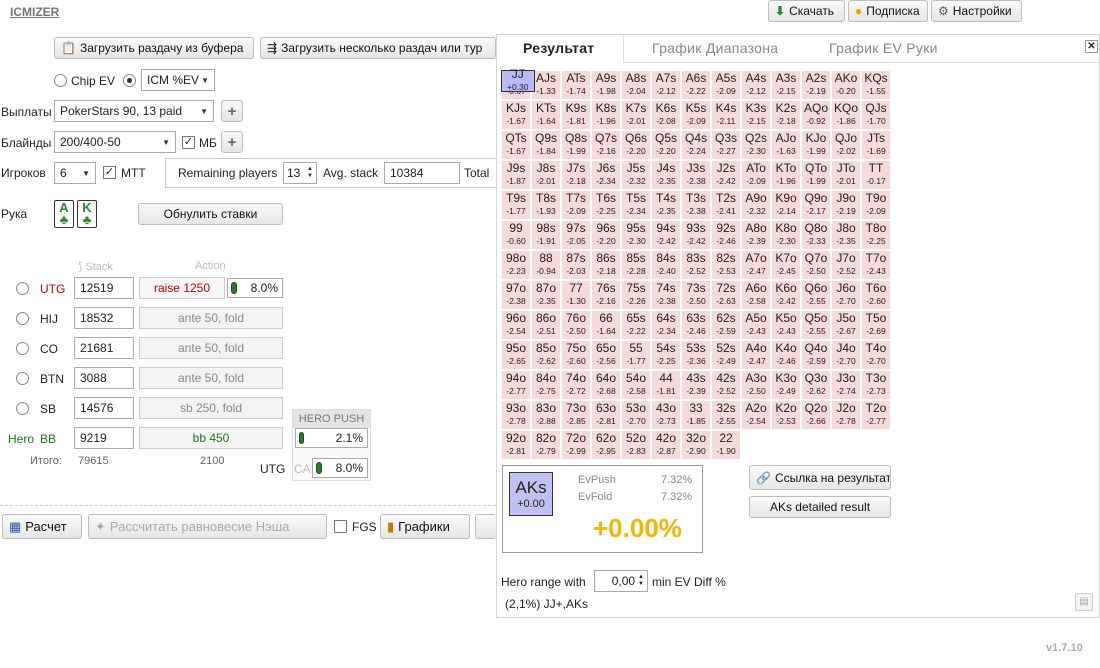 Image resolution: width=1100 pixels, height=668 pixels. Describe the element at coordinates (666, 85) in the screenshot. I see `hand-cell: A7s -2.12` at that location.